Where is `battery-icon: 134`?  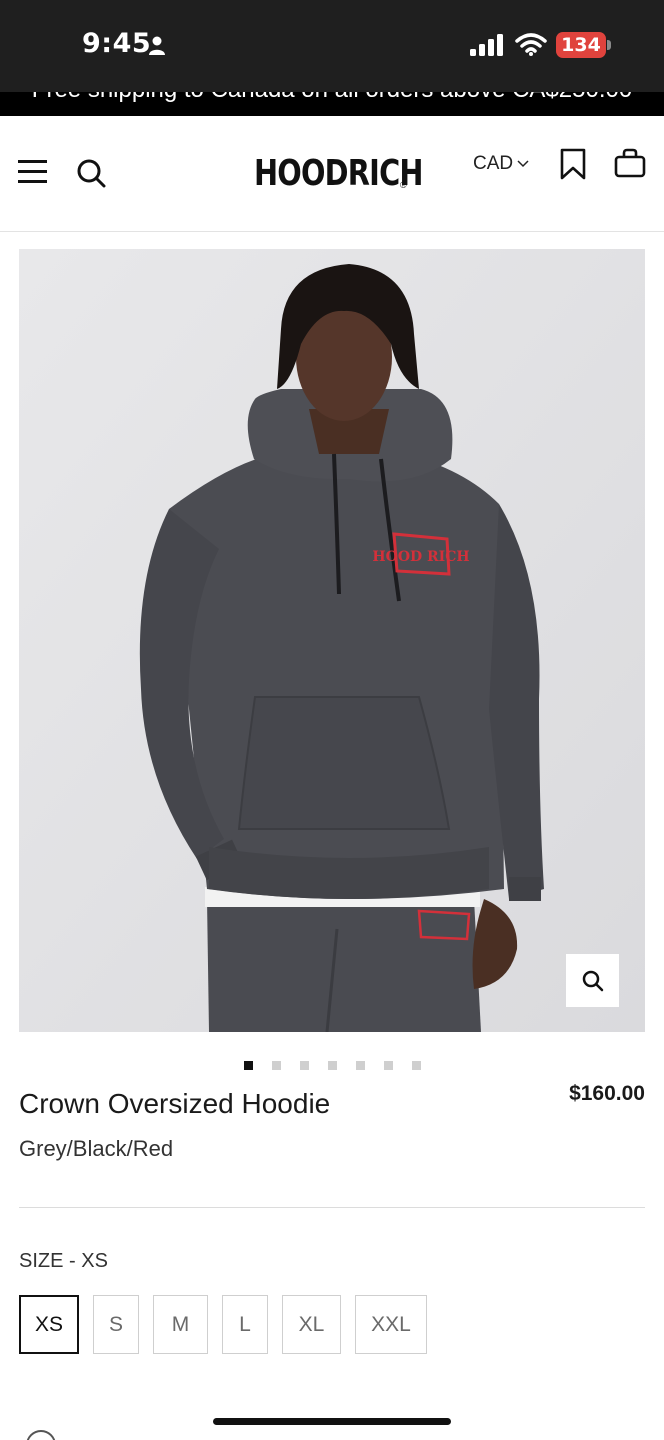 battery-icon: 134 is located at coordinates (581, 45).